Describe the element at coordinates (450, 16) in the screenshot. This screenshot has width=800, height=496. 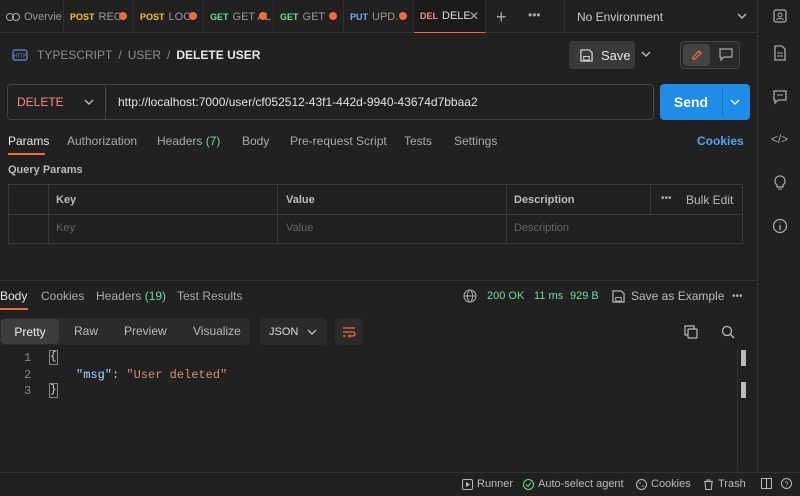
I see `tab-request-active: DEL DELE ✕` at that location.